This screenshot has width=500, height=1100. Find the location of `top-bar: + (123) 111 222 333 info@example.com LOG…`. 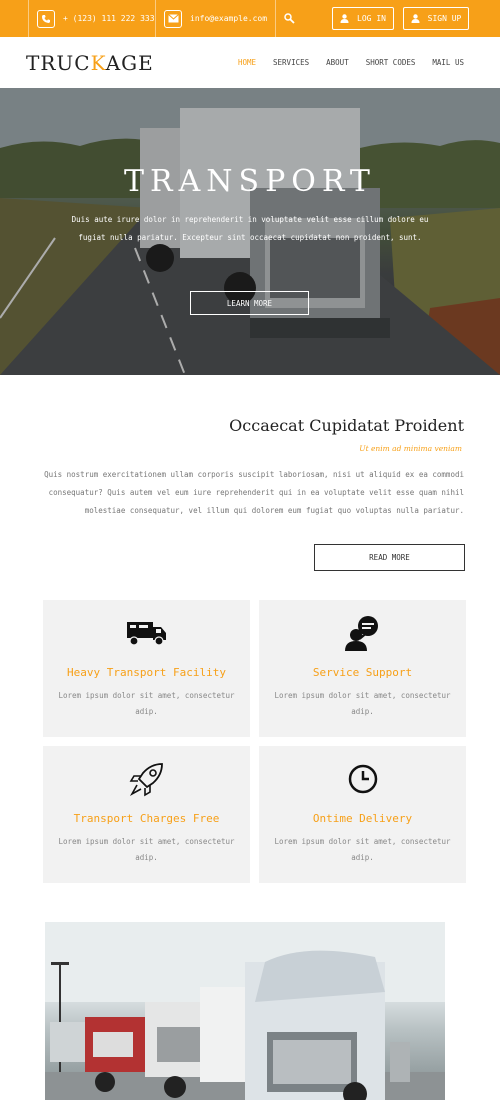

top-bar: + (123) 111 222 333 info@example.com LOG… is located at coordinates (250, 18).